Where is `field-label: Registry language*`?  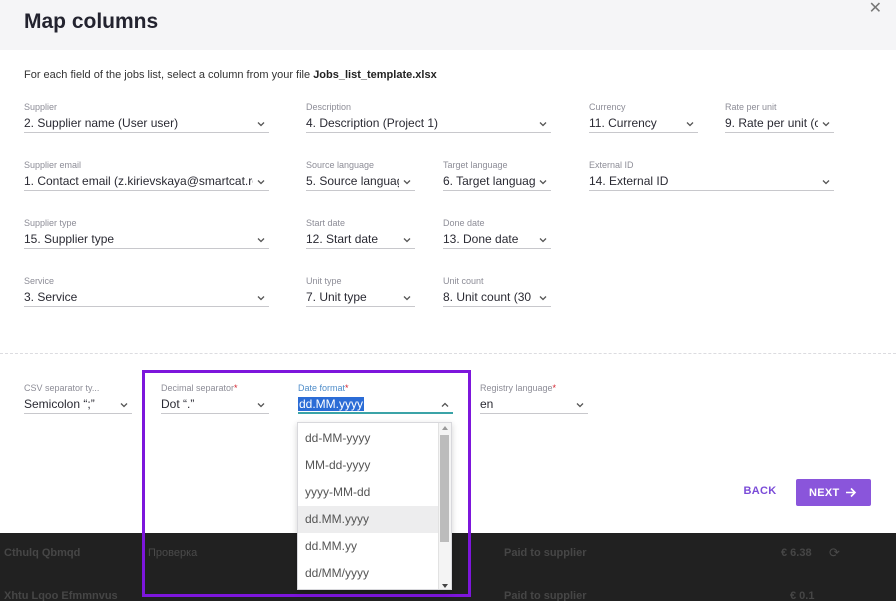
field-label: Registry language* is located at coordinates (534, 388).